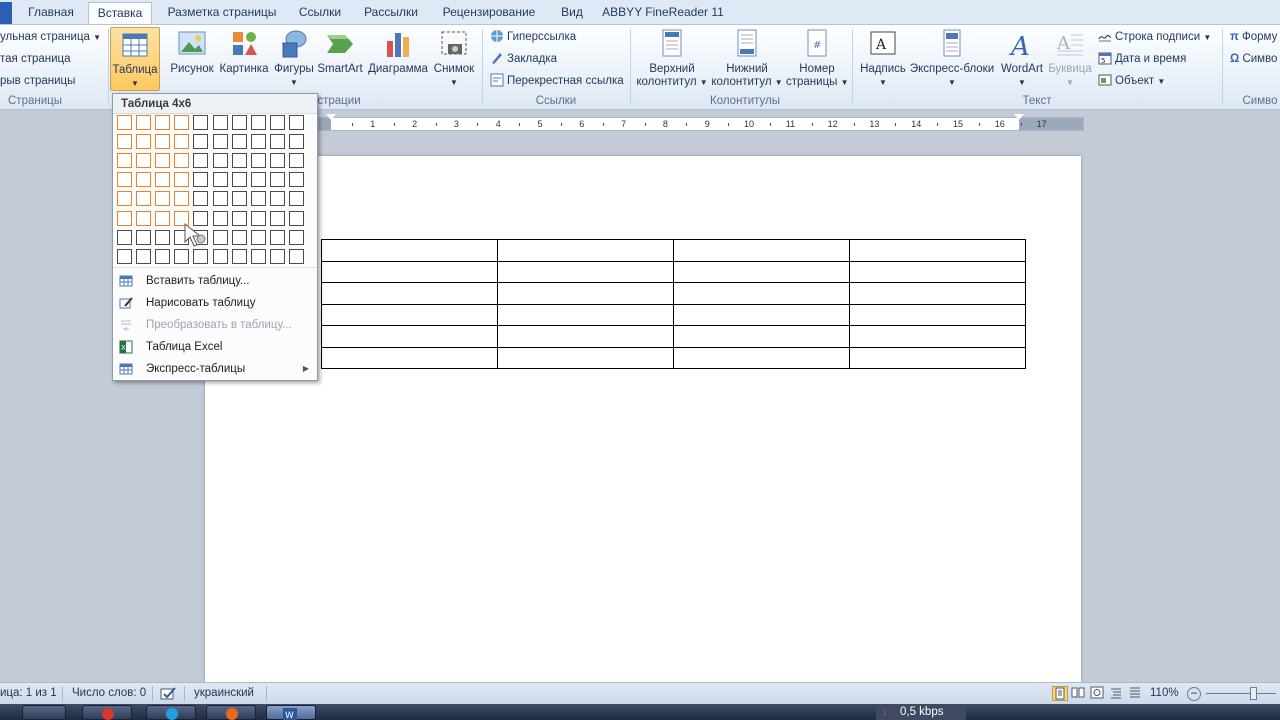 This screenshot has width=1280, height=720. I want to click on zoom-level: 110%, so click(1164, 693).